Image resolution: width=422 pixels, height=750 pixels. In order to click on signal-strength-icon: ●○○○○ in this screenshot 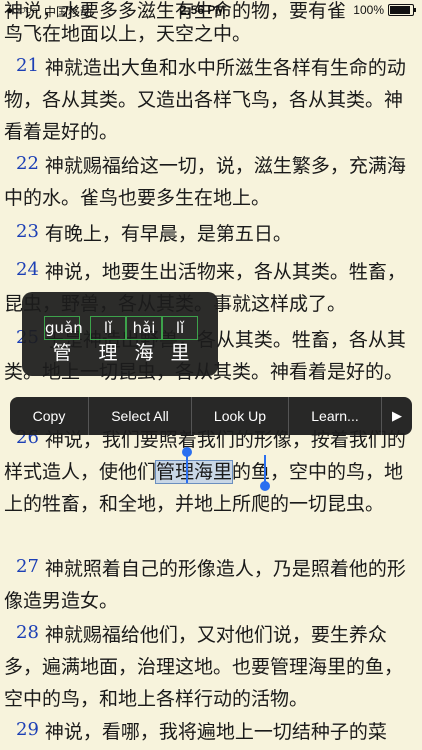, I will do `click(22, 10)`.